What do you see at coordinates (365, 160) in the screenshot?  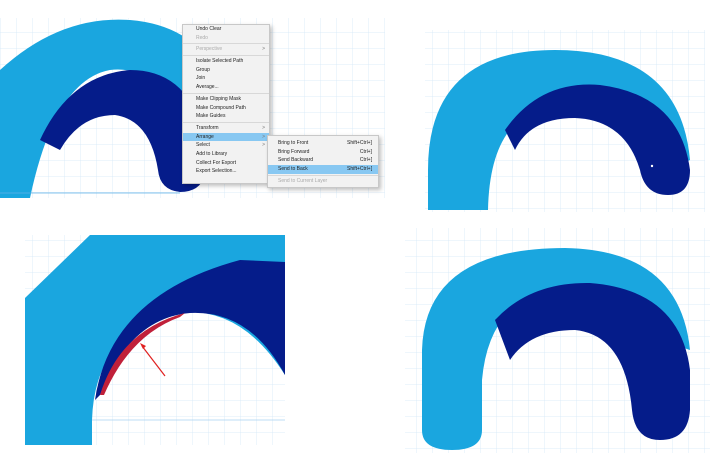 I see `shortcut: Ctrl+[` at bounding box center [365, 160].